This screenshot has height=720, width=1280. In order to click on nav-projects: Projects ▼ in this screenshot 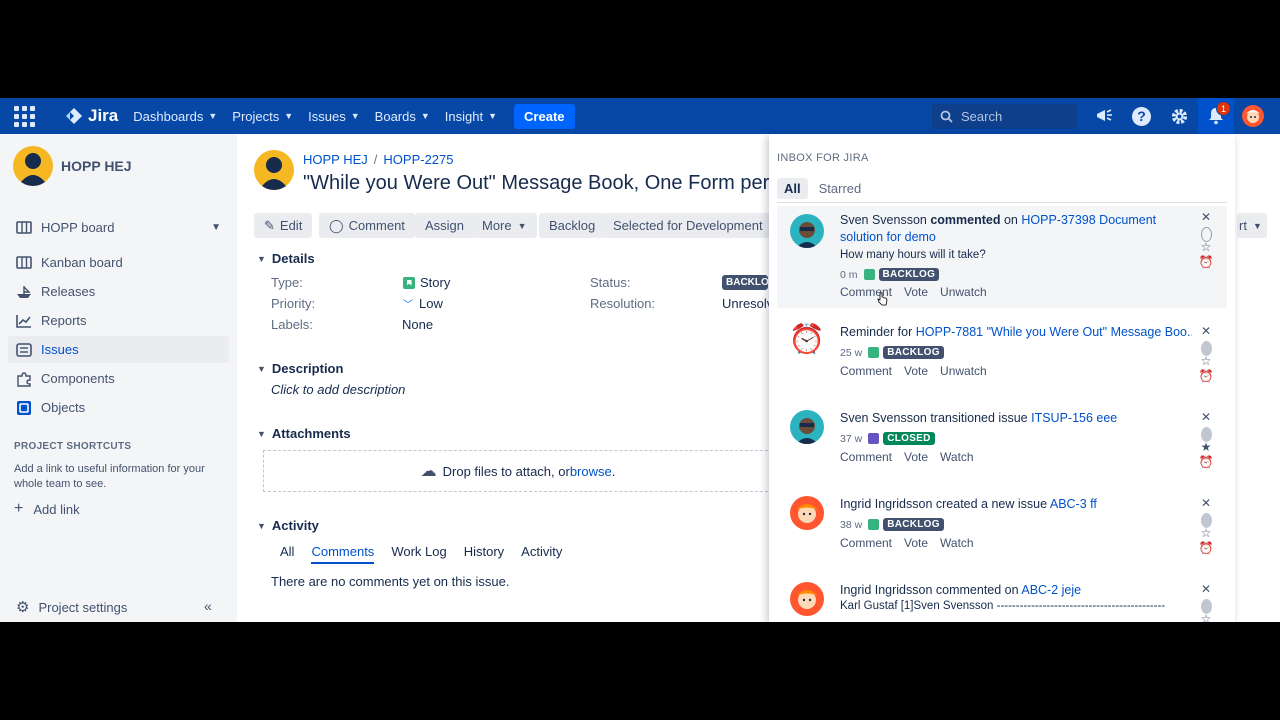, I will do `click(262, 116)`.